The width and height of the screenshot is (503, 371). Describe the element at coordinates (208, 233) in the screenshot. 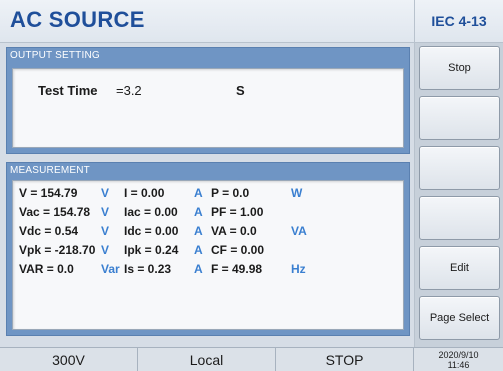

I see `measurement-row: Vdc = 0.54 V Idc = 0.00 A VA = 0.0 VA` at that location.